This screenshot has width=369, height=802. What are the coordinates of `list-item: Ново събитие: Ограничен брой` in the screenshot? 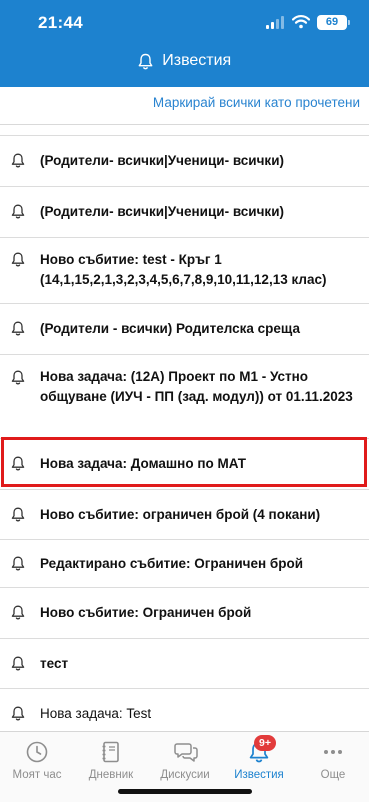 It's located at (184, 613).